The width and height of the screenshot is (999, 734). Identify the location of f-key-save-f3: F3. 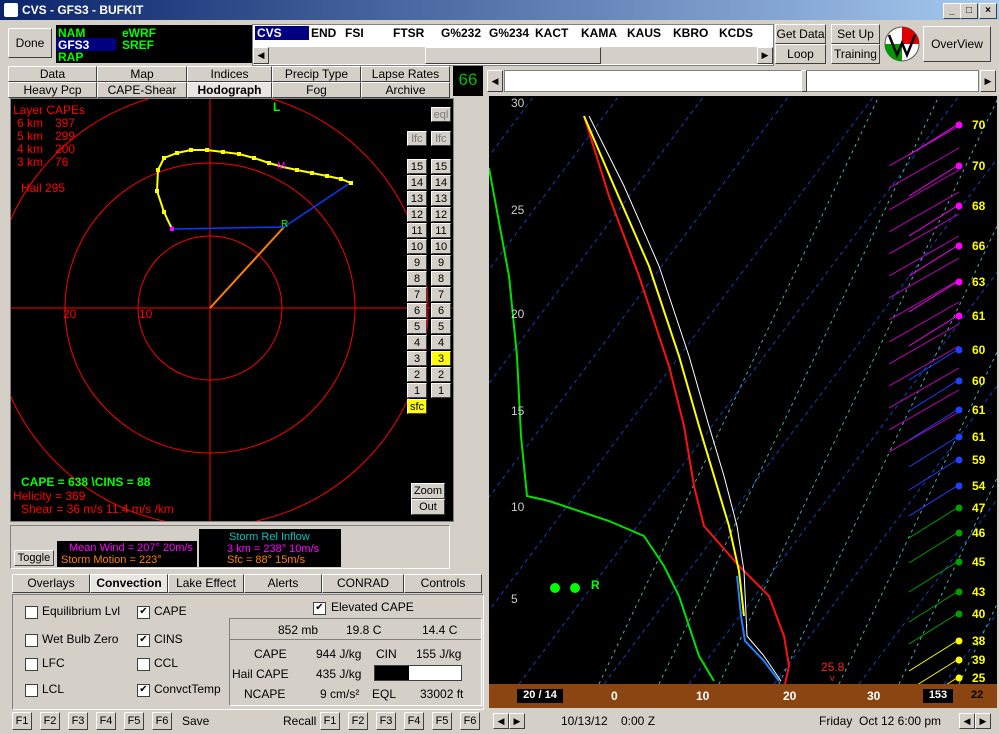
(78, 721).